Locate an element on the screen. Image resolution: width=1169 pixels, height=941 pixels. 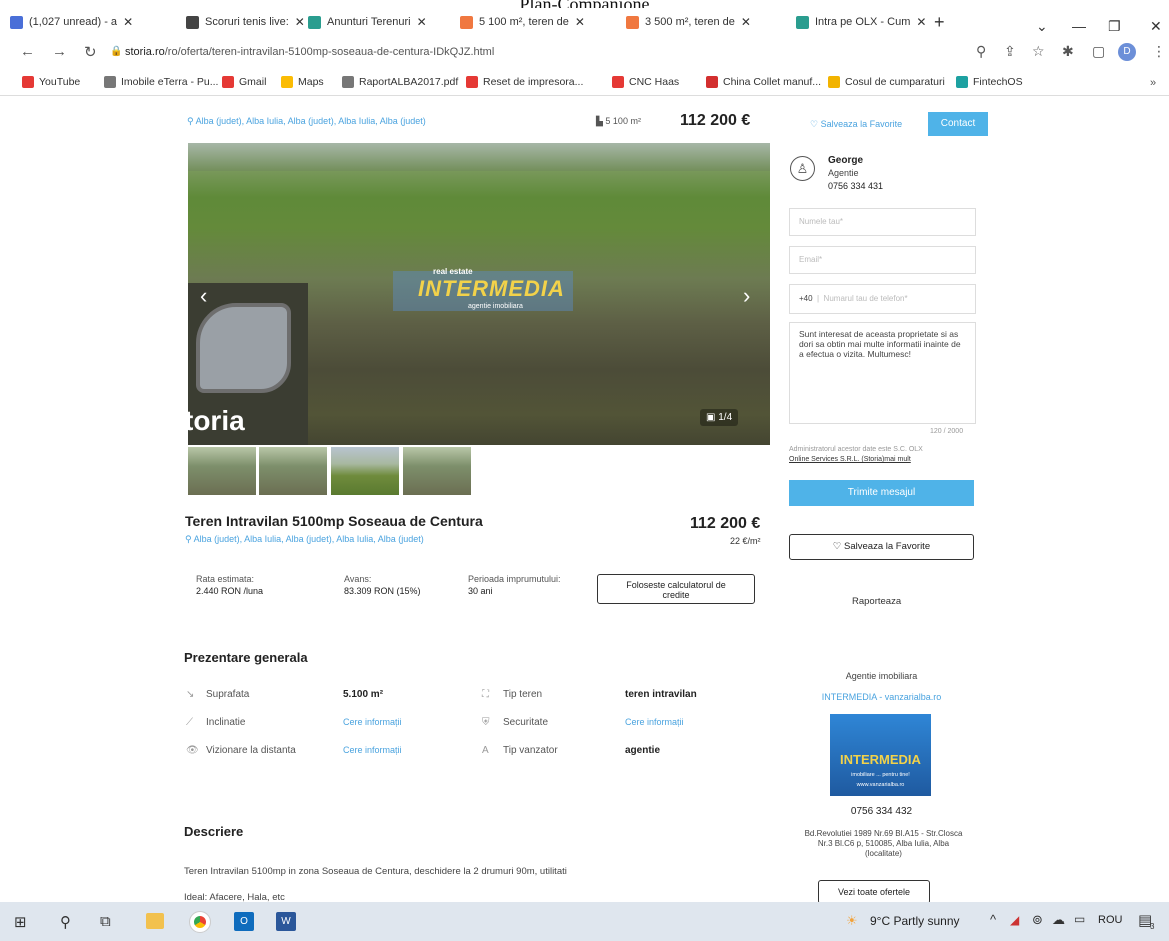
sidepanel-icon: ▢ is located at coordinates (1098, 51).